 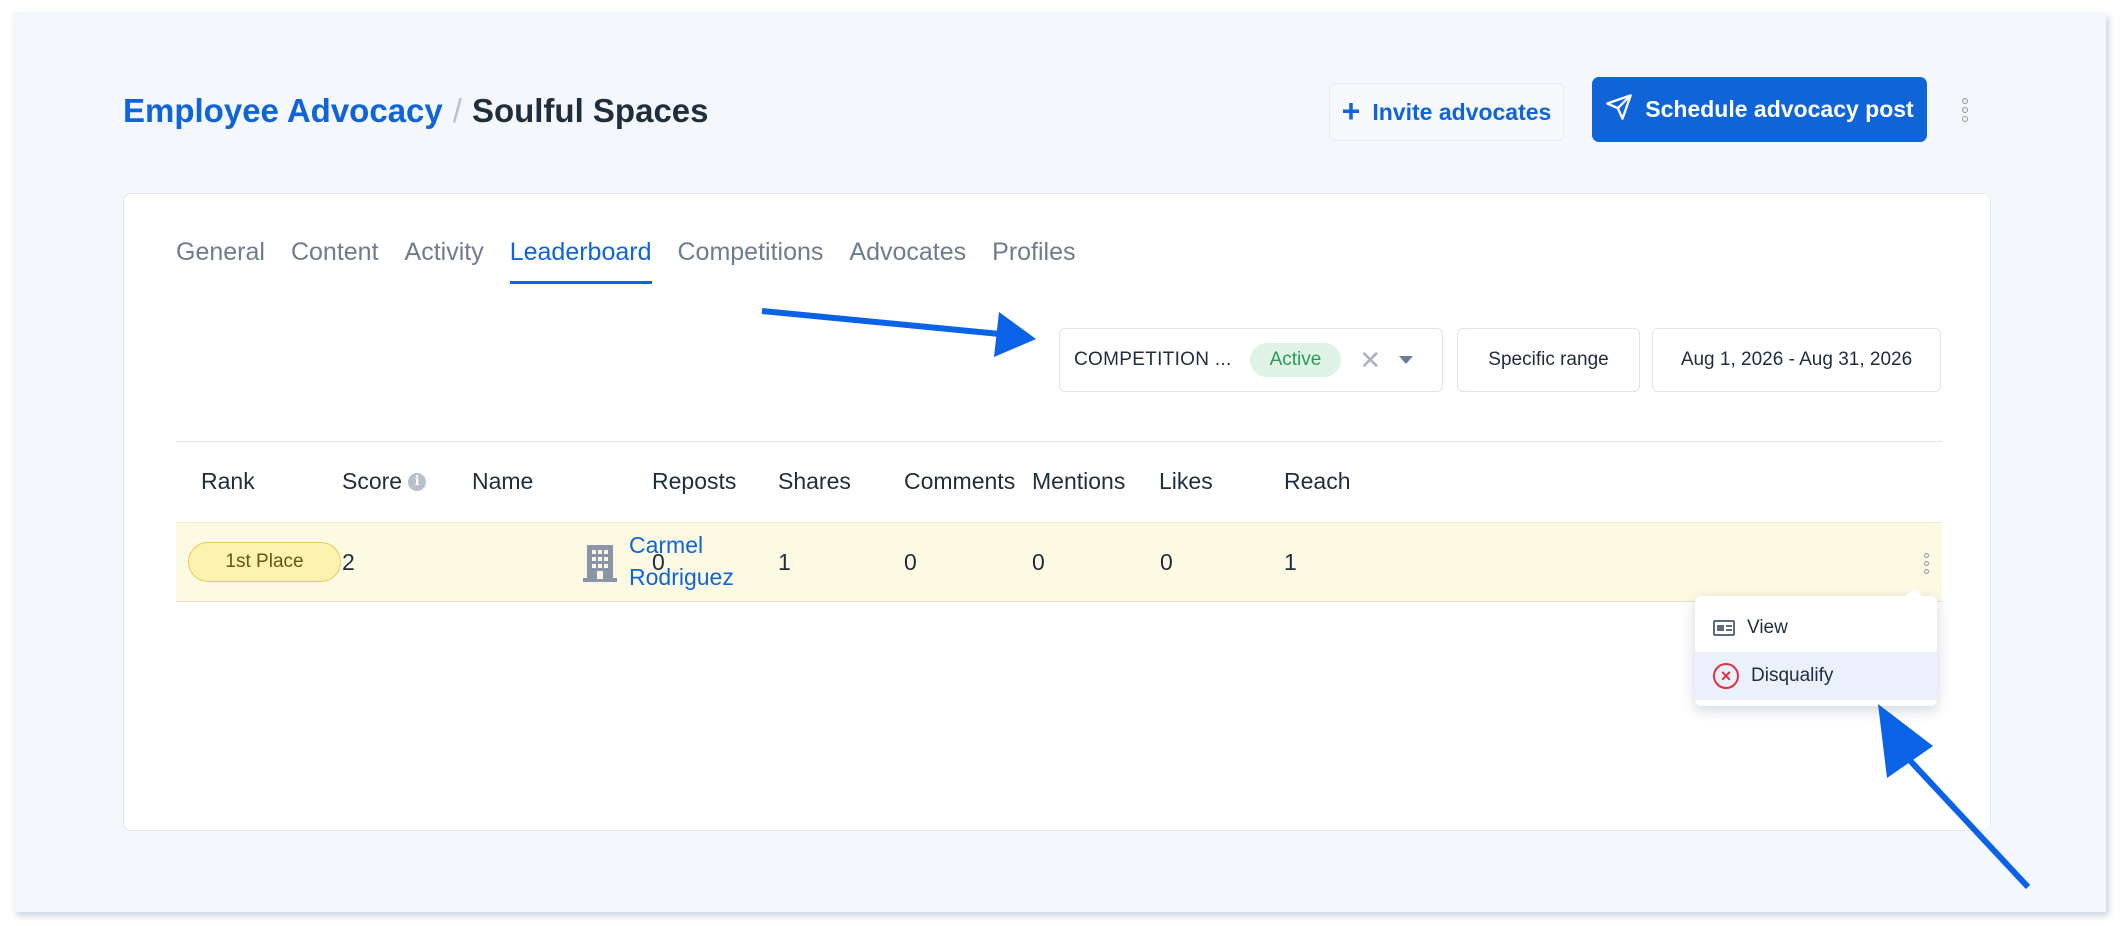 What do you see at coordinates (600, 563) in the screenshot?
I see `building-icon` at bounding box center [600, 563].